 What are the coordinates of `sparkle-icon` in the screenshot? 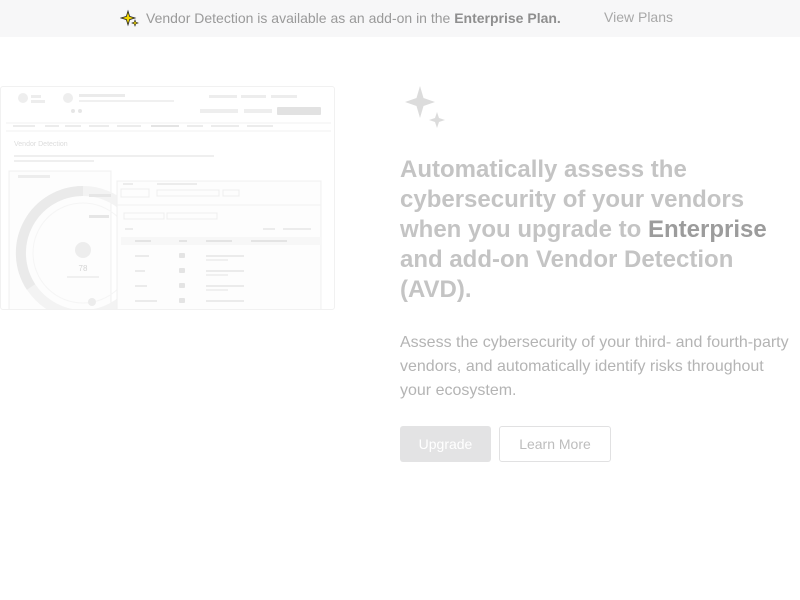 It's located at (129, 18).